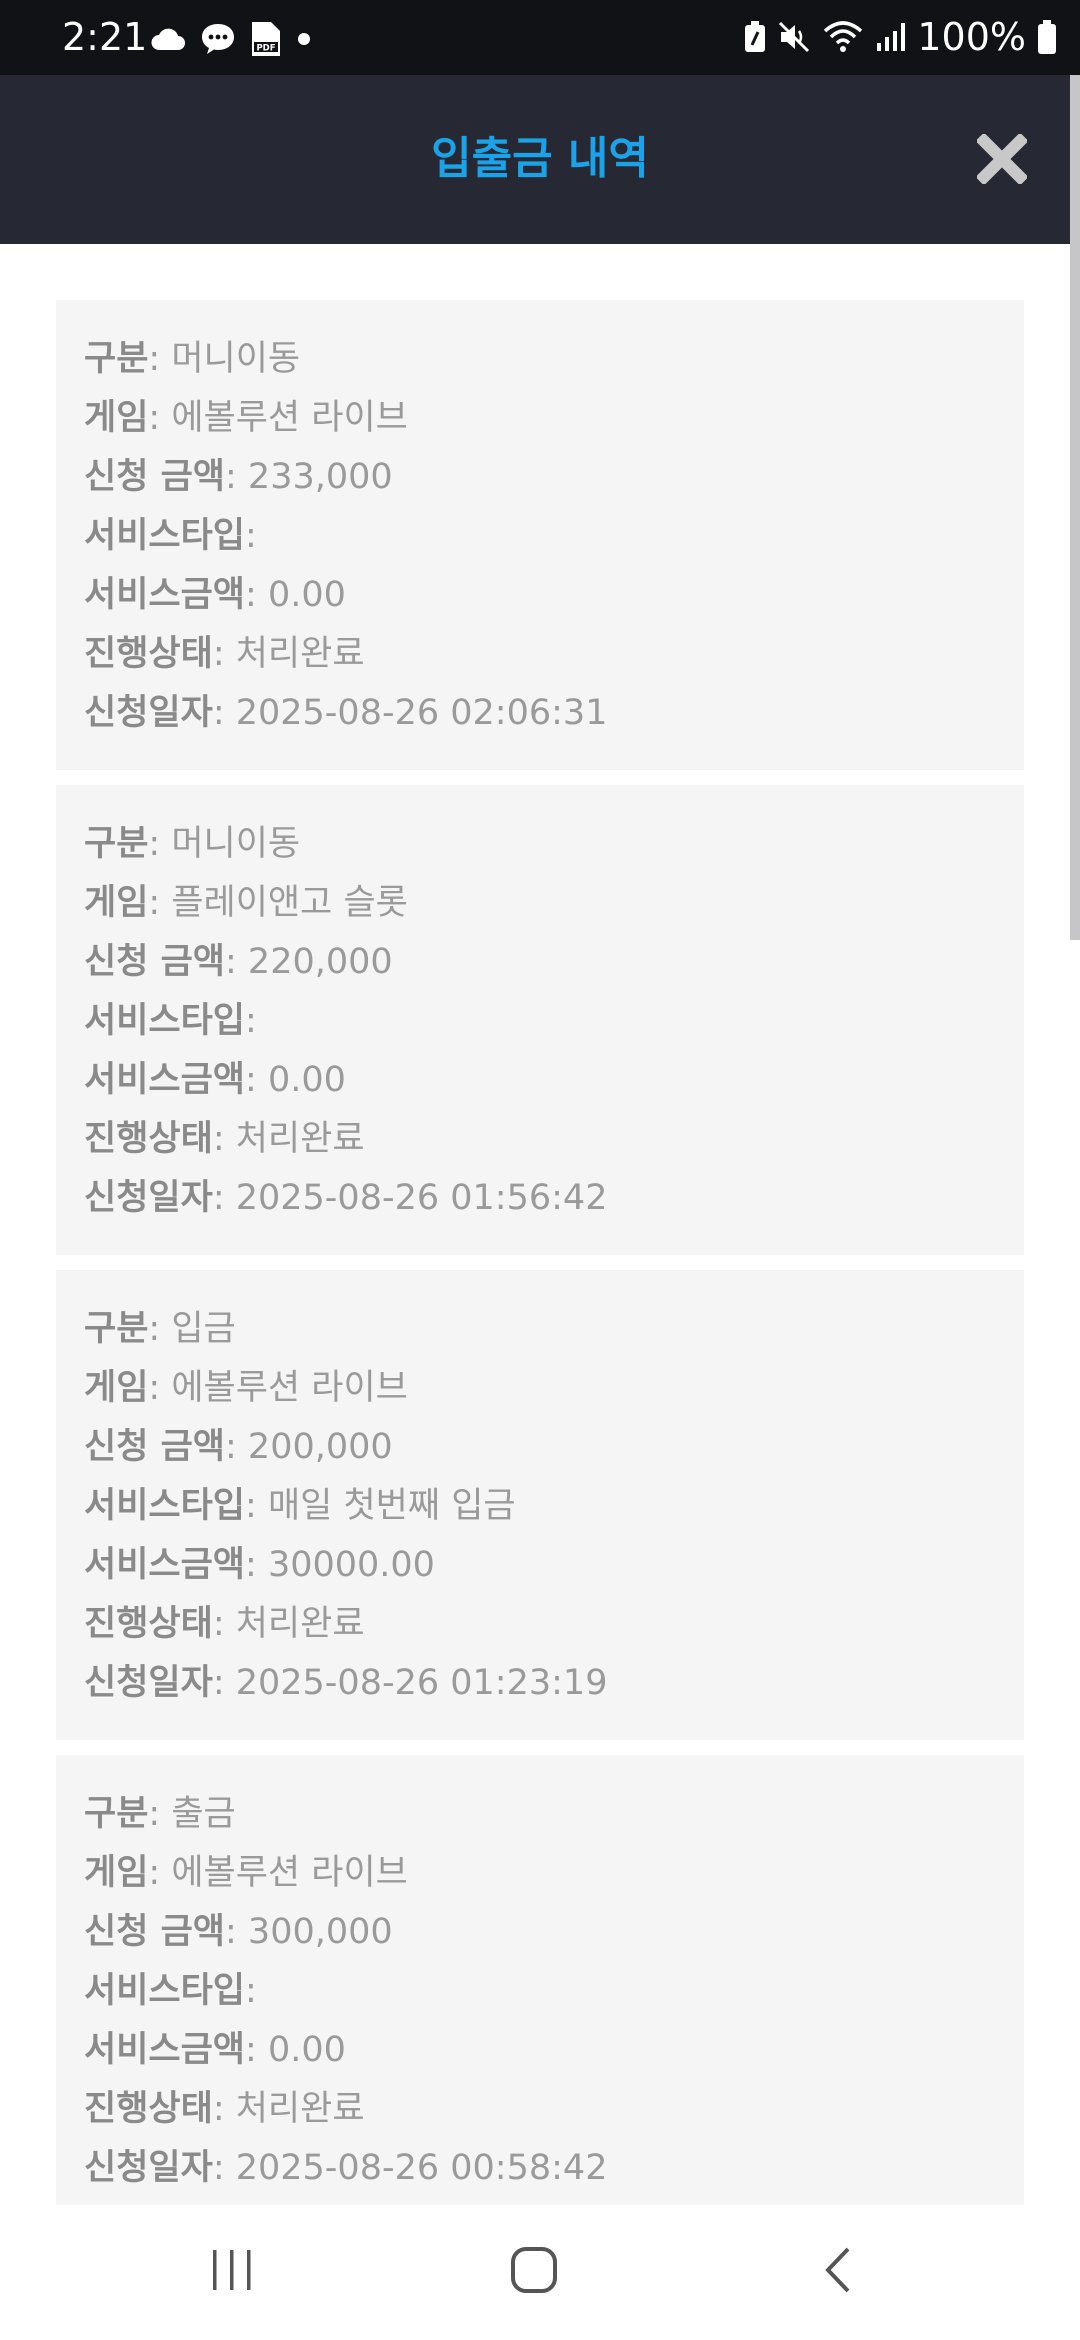 This screenshot has width=1080, height=2340. I want to click on date-value: 2025-08-26 01:56:42, so click(421, 1198).